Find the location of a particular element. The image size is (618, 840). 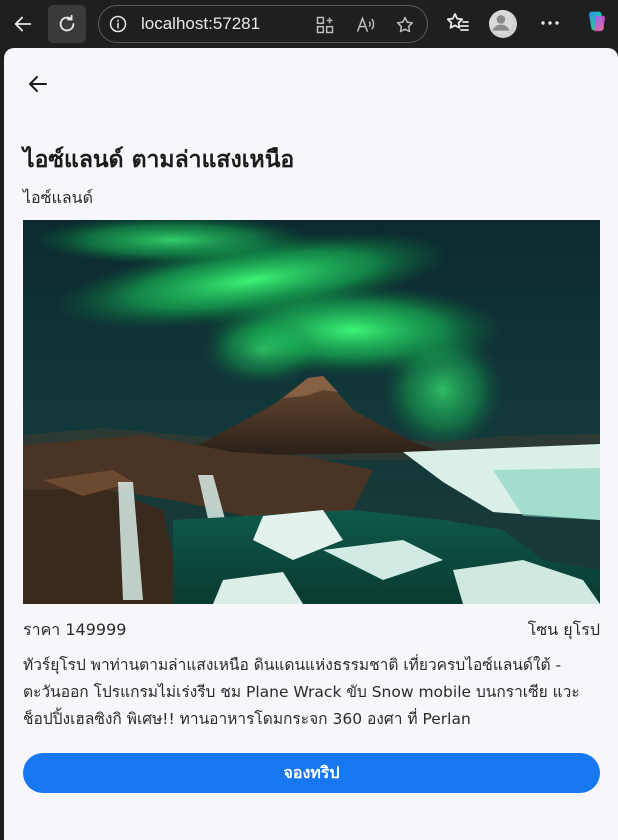

read-aloud-icon is located at coordinates (365, 25).